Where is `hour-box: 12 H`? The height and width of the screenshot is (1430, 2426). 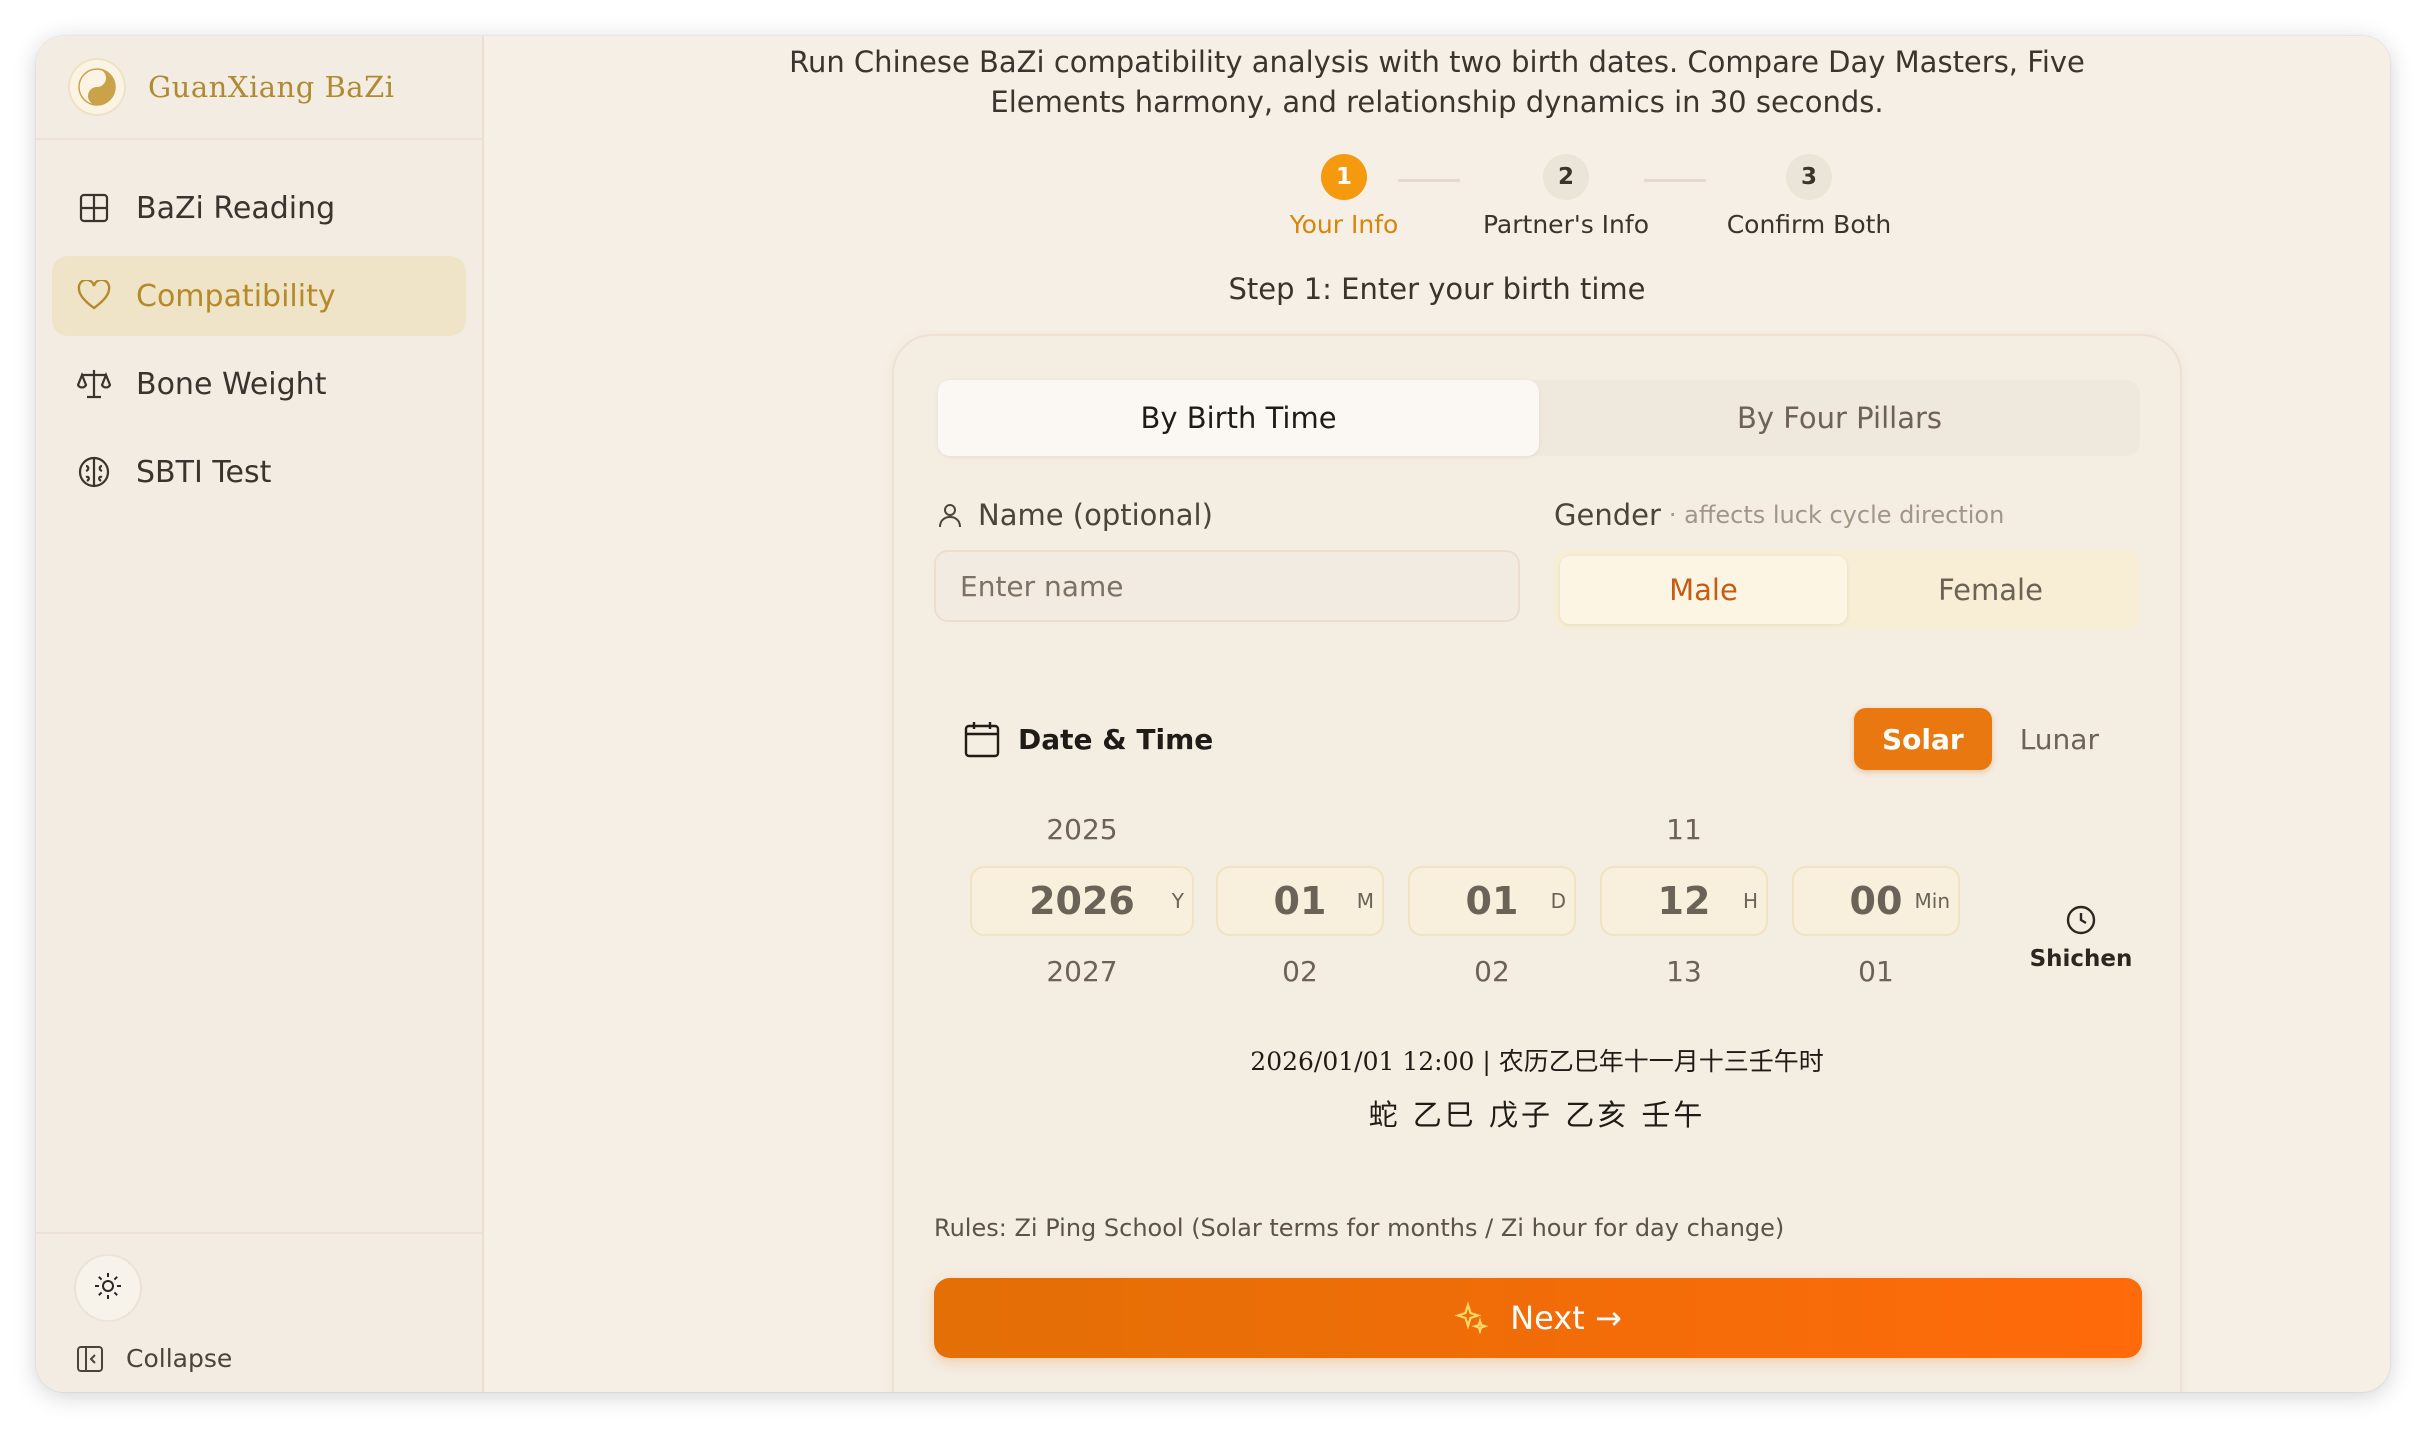 hour-box: 12 H is located at coordinates (1684, 901).